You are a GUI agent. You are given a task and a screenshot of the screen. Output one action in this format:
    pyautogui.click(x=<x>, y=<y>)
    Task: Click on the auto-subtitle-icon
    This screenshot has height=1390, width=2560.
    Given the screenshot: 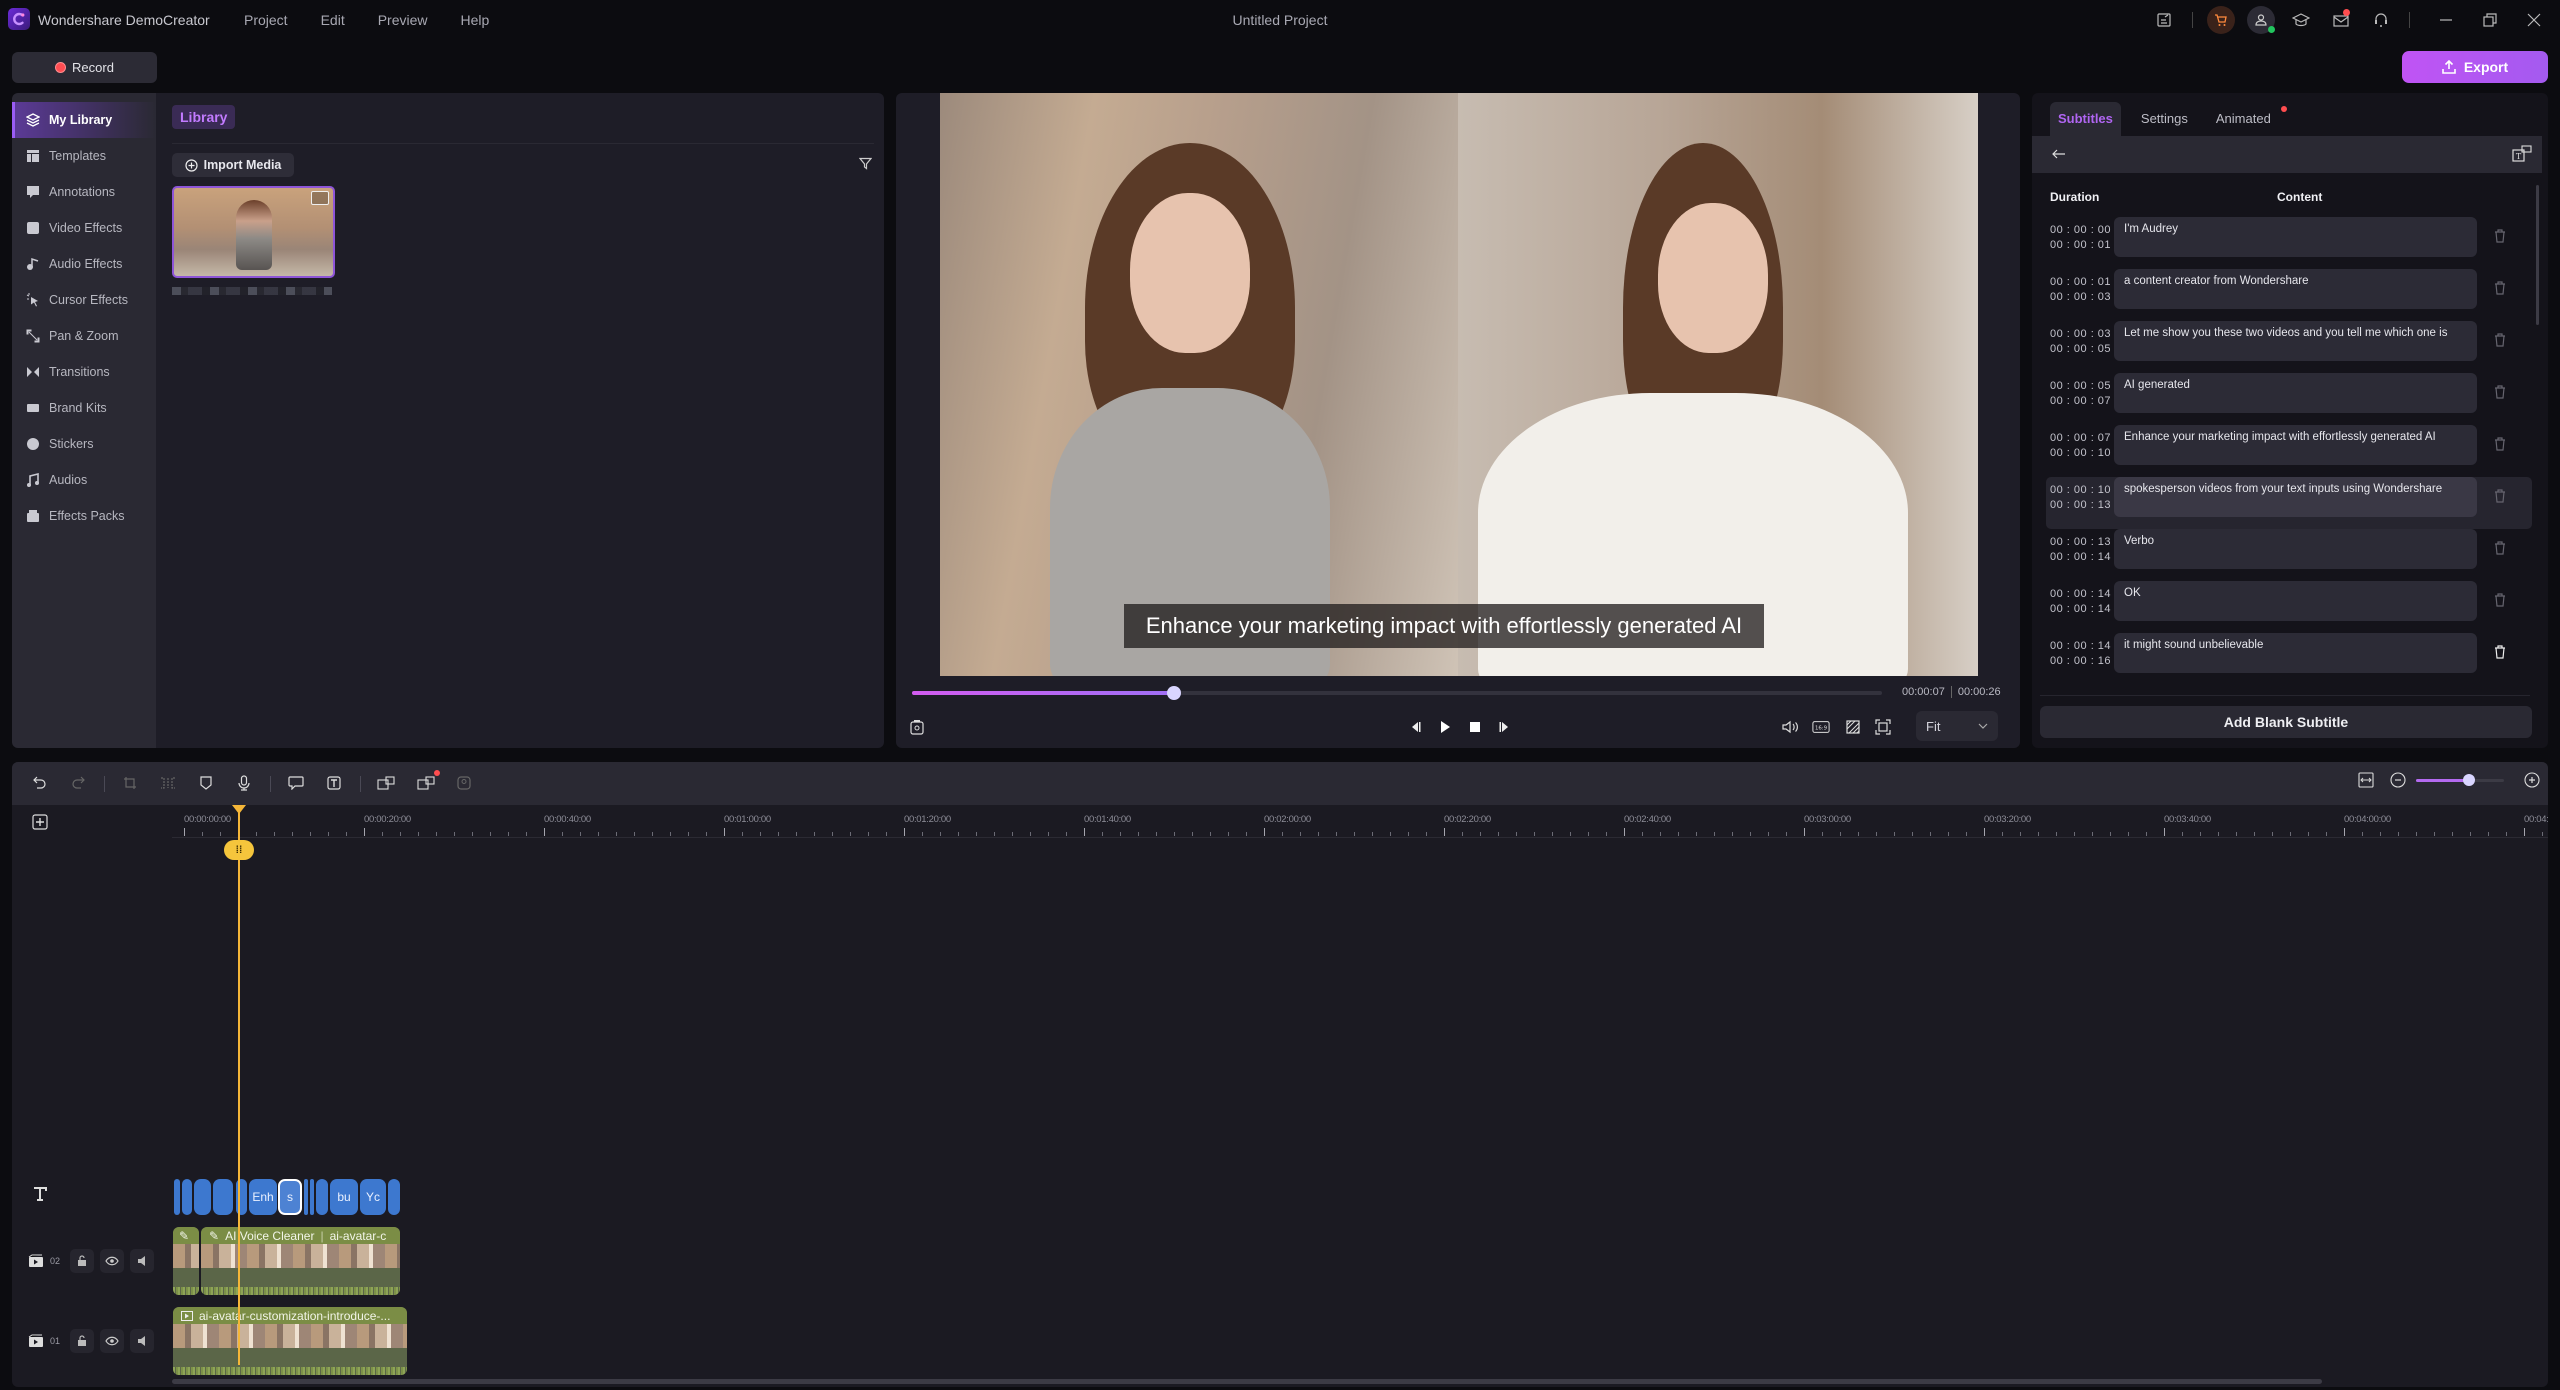 What is the action you would take?
    pyautogui.click(x=386, y=783)
    